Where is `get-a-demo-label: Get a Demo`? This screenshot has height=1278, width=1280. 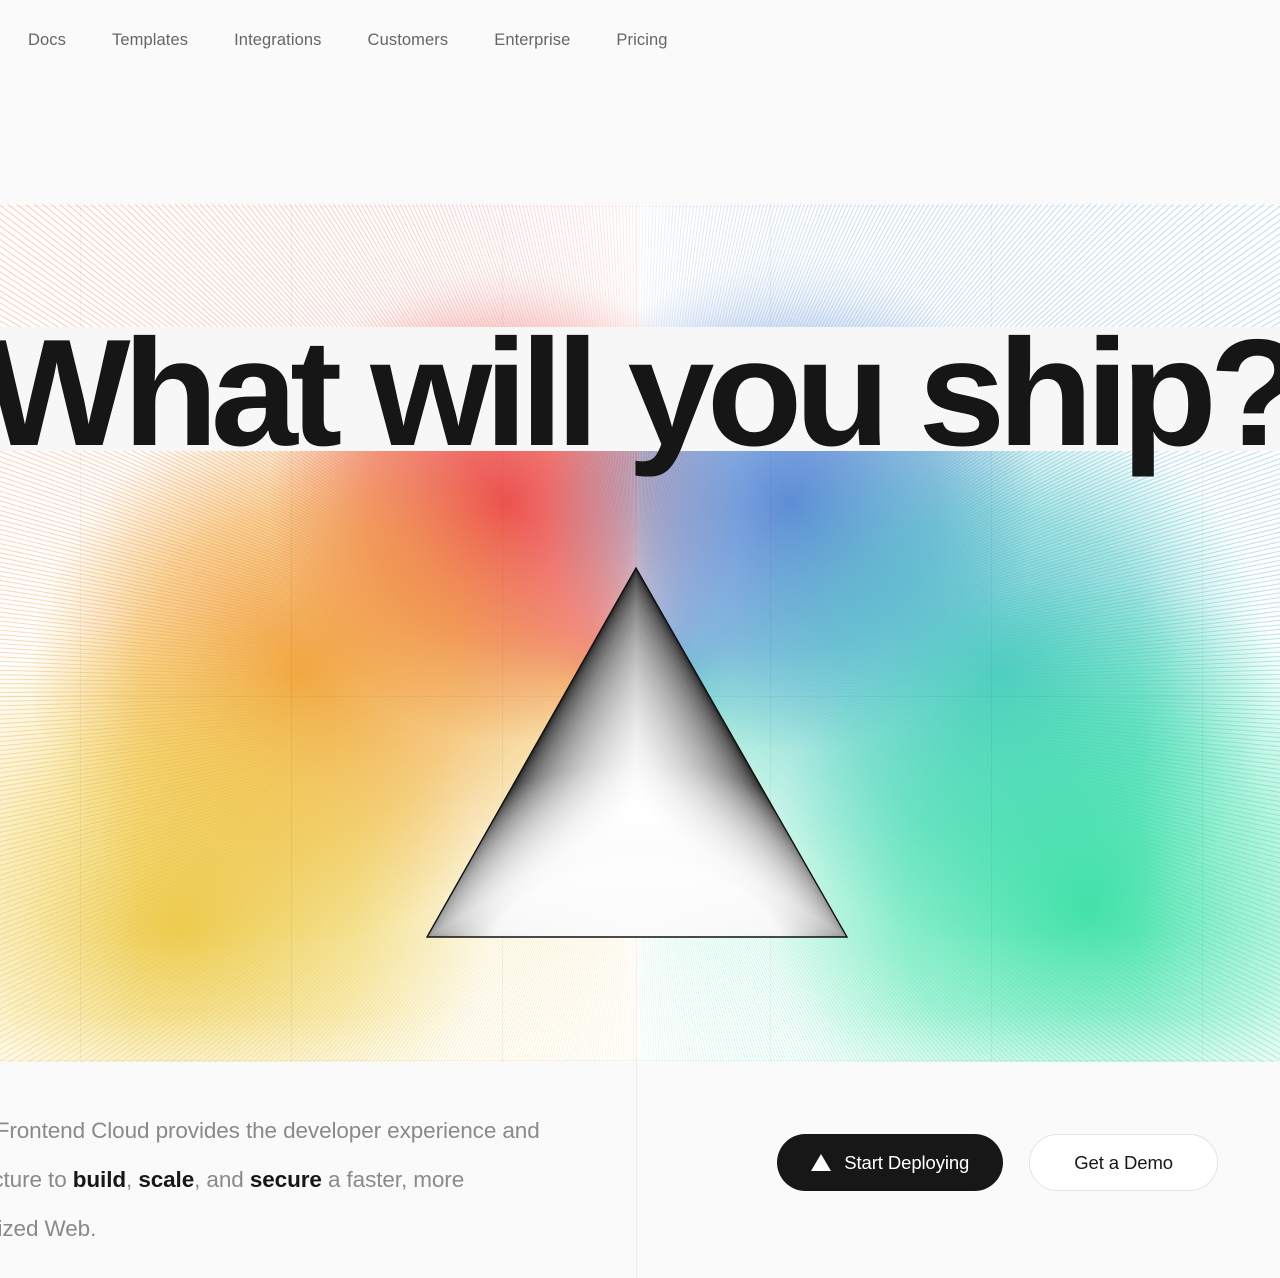 get-a-demo-label: Get a Demo is located at coordinates (1123, 1162).